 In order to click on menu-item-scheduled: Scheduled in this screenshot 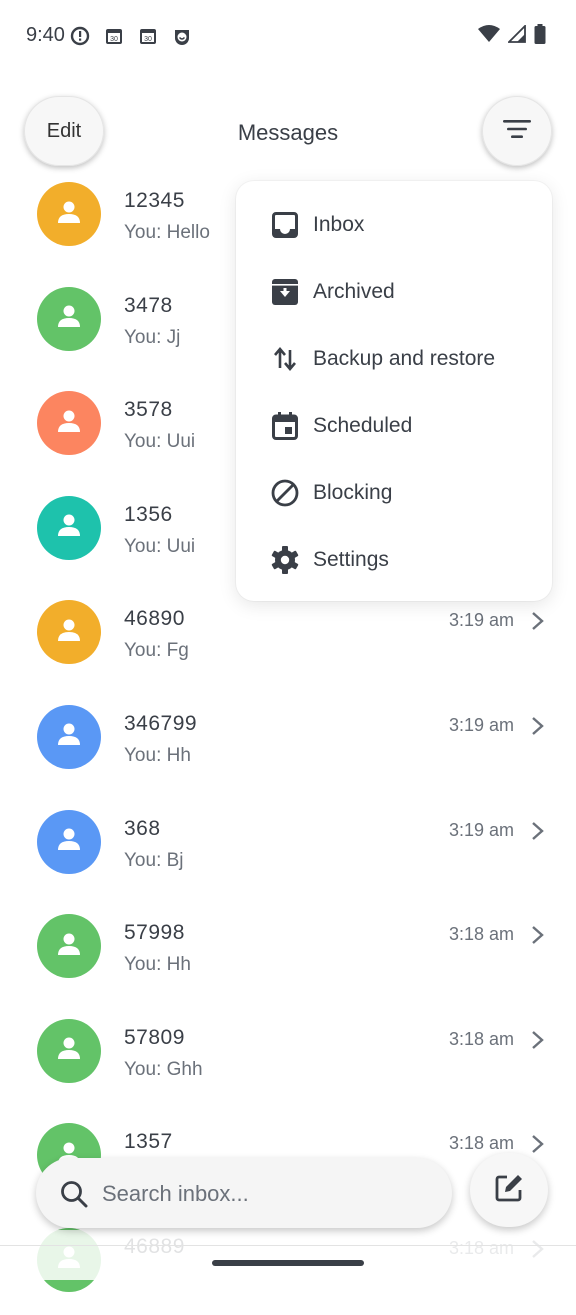, I will do `click(394, 426)`.